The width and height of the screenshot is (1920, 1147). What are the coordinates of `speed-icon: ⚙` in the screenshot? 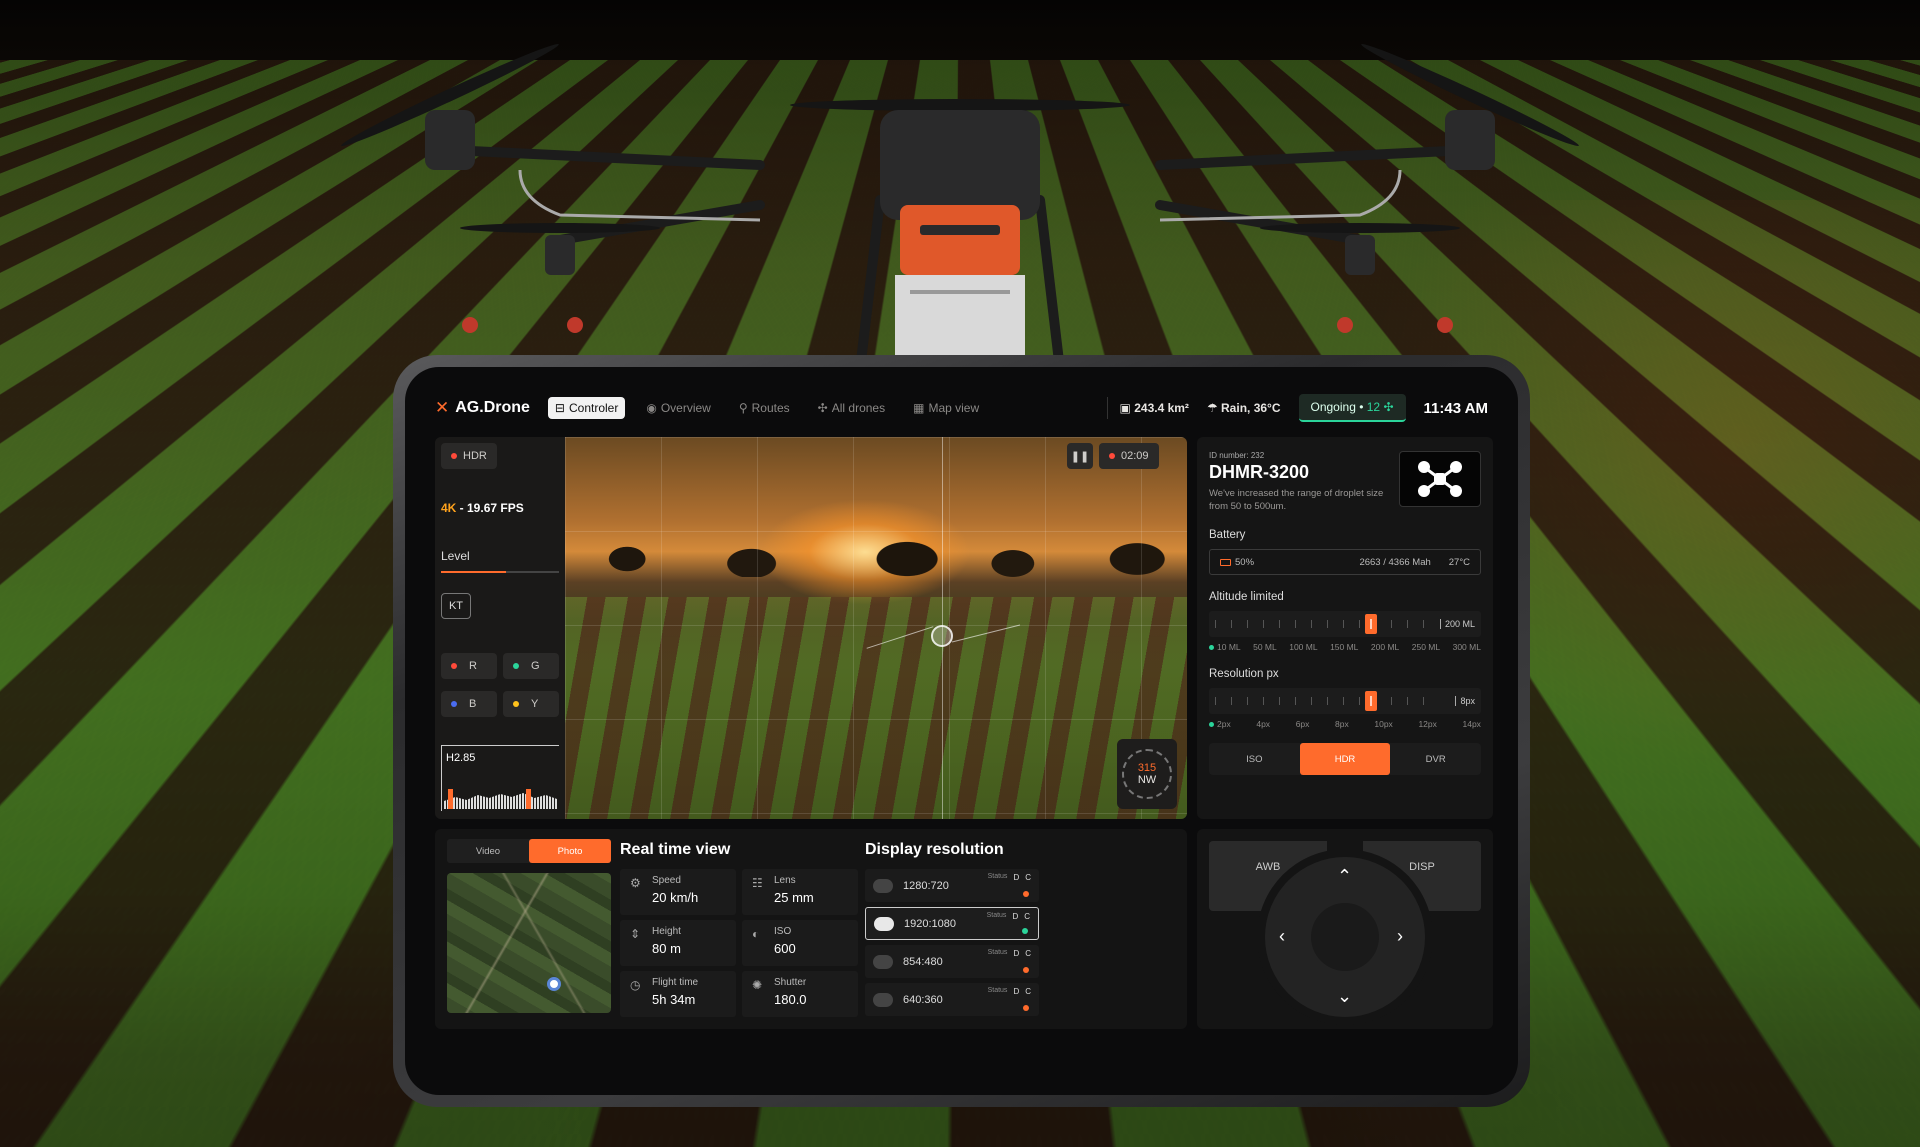 It's located at (635, 883).